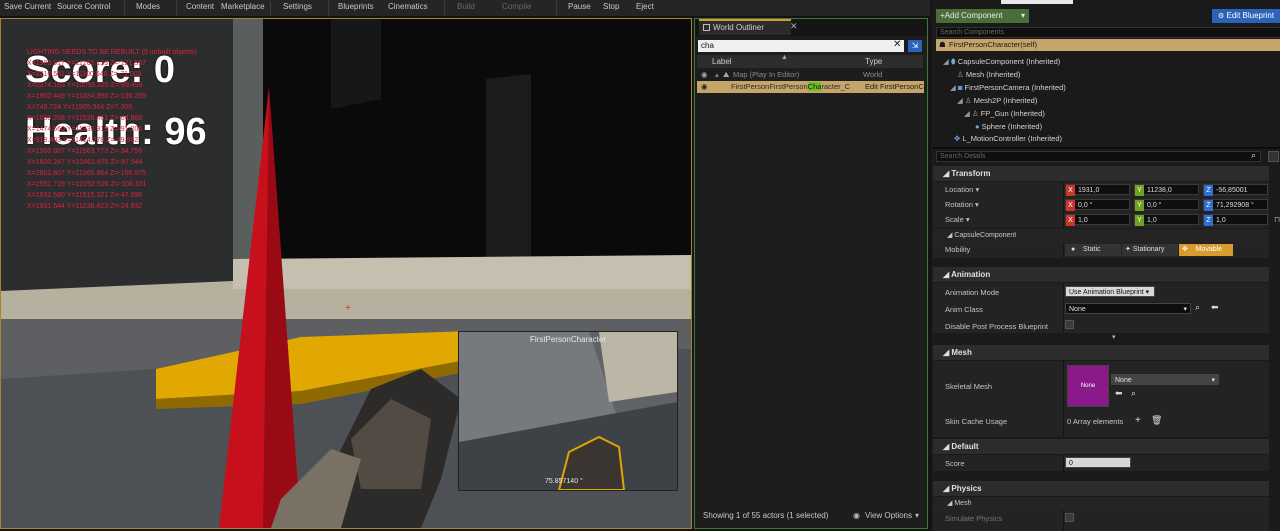 This screenshot has height=531, width=1280. What do you see at coordinates (148, 6) in the screenshot?
I see `modes-button: Modes` at bounding box center [148, 6].